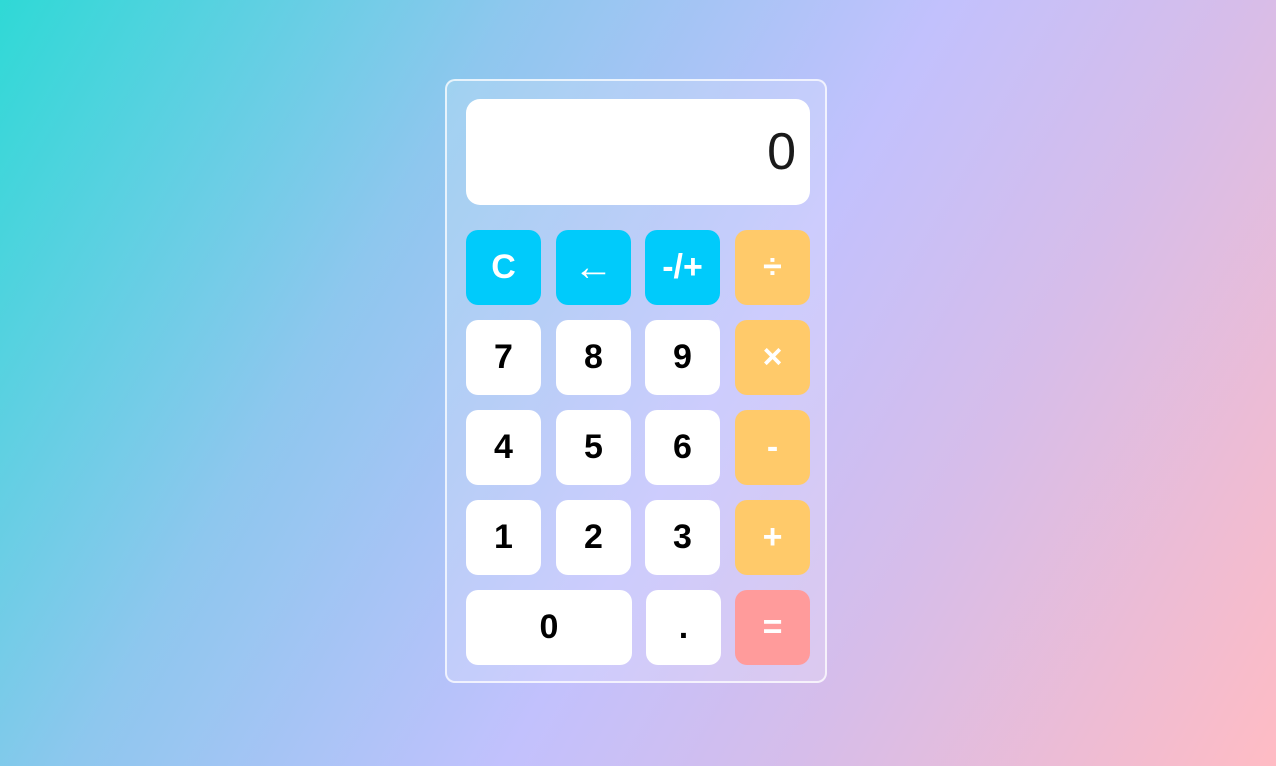 The height and width of the screenshot is (766, 1276). Describe the element at coordinates (682, 537) in the screenshot. I see `digit-3-button: 3` at that location.